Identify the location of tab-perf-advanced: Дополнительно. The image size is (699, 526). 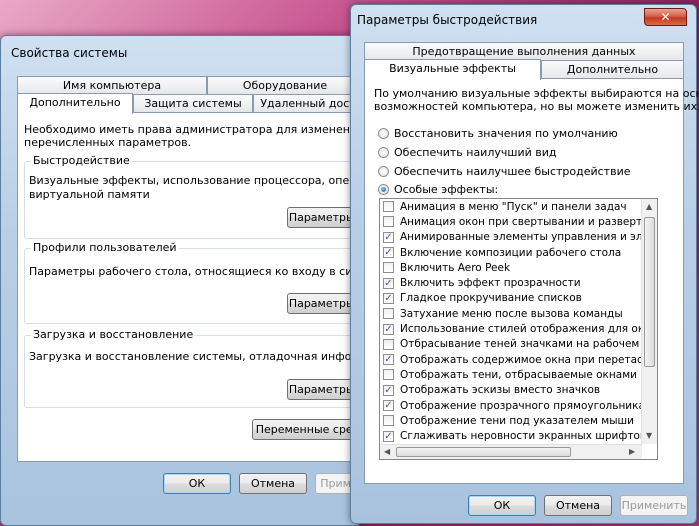
(612, 69).